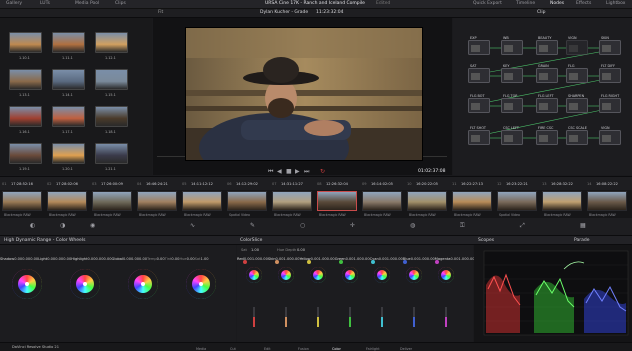 Image resolution: width=632 pixels, height=351 pixels. Describe the element at coordinates (205, 259) in the screenshot. I see `wheel-footer-value: 1.00` at that location.